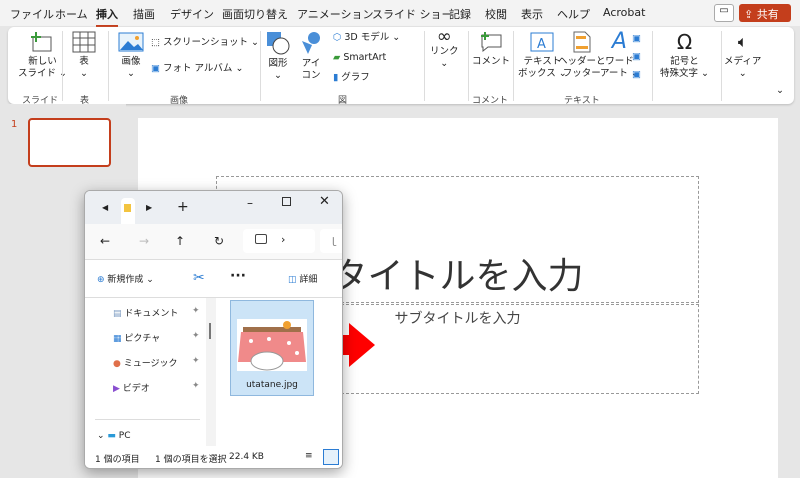 This screenshot has width=800, height=478. I want to click on nav-item-documents: ▤ ドキュメント, so click(145, 312).